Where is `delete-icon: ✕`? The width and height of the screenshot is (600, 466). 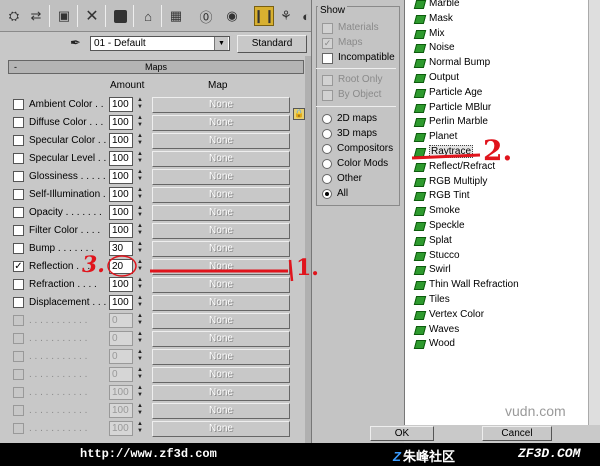 delete-icon: ✕ is located at coordinates (92, 16).